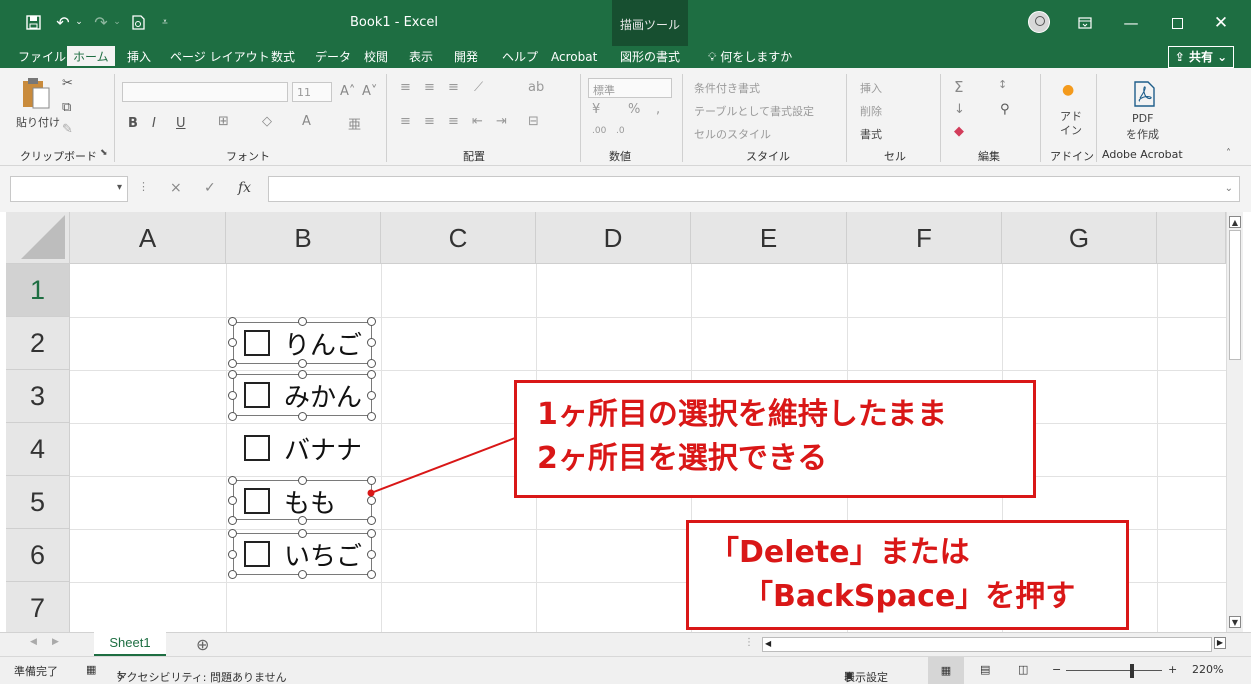 This screenshot has width=1251, height=684. What do you see at coordinates (244, 188) in the screenshot?
I see `insert-function-icon: fx` at bounding box center [244, 188].